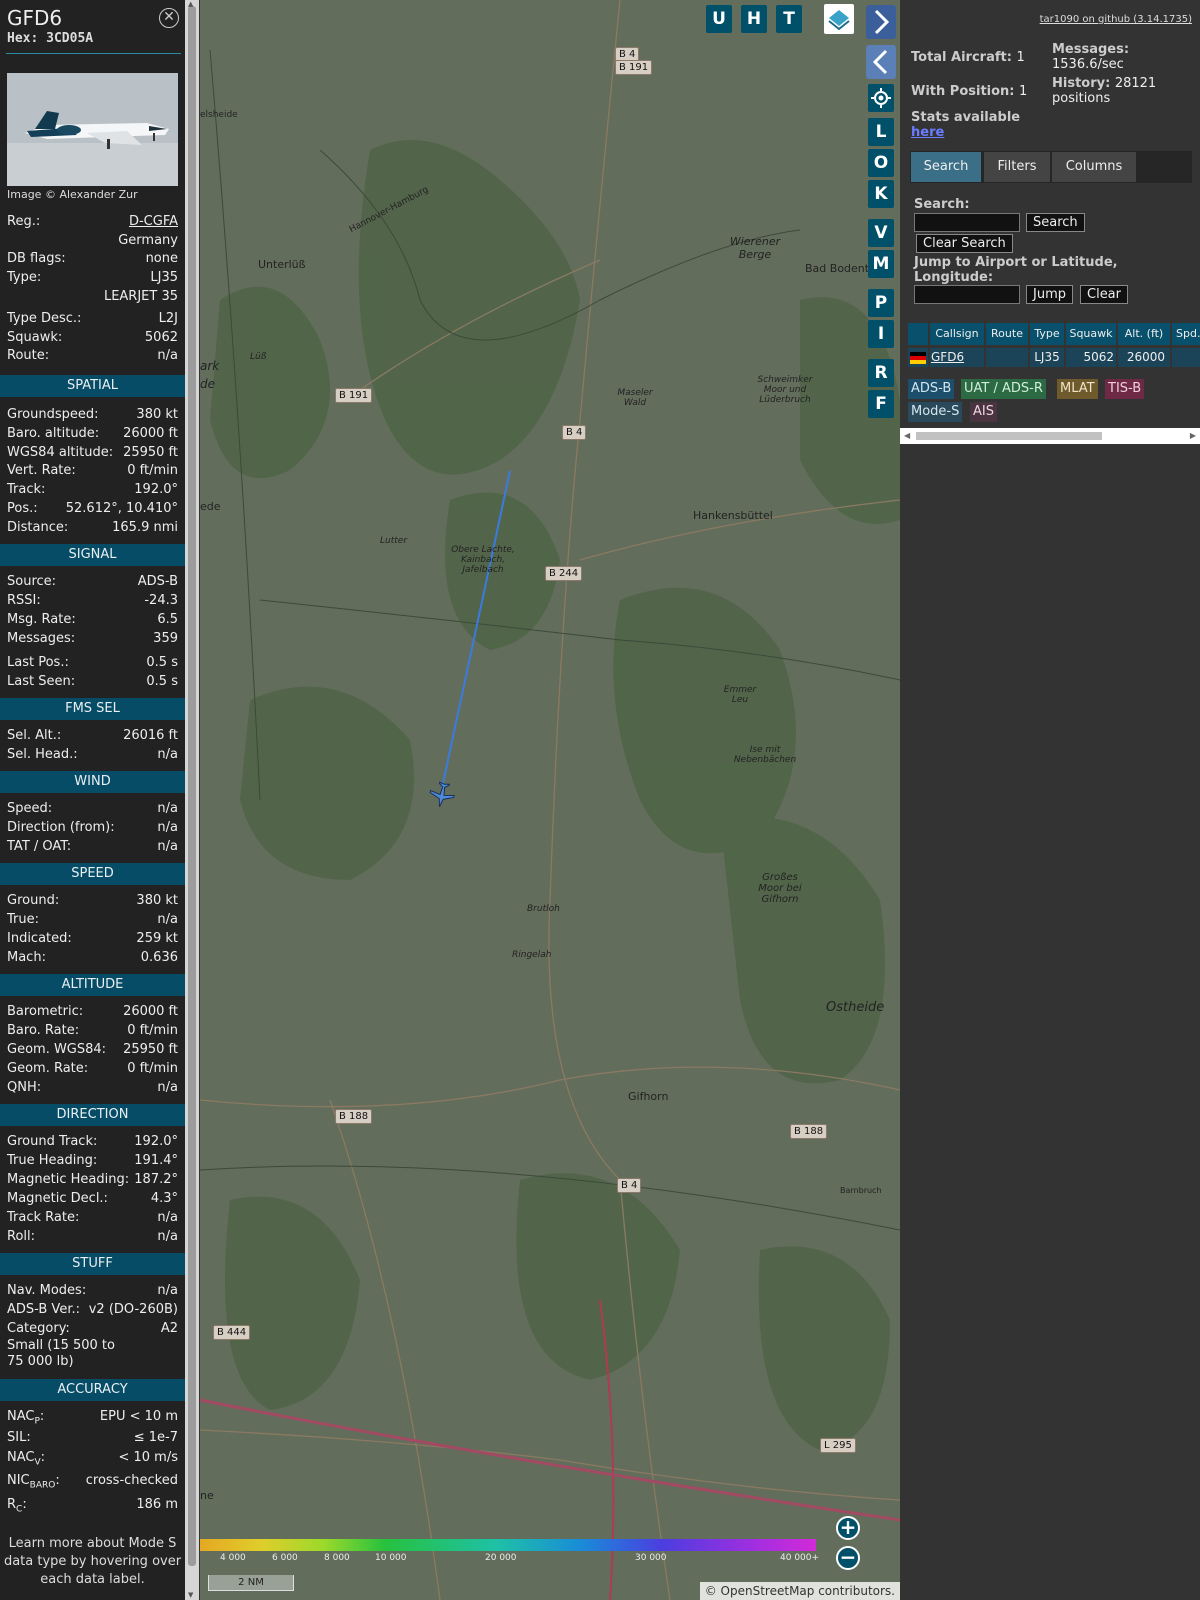  Describe the element at coordinates (394, 541) in the screenshot. I see `map-place-label: Lutter` at that location.